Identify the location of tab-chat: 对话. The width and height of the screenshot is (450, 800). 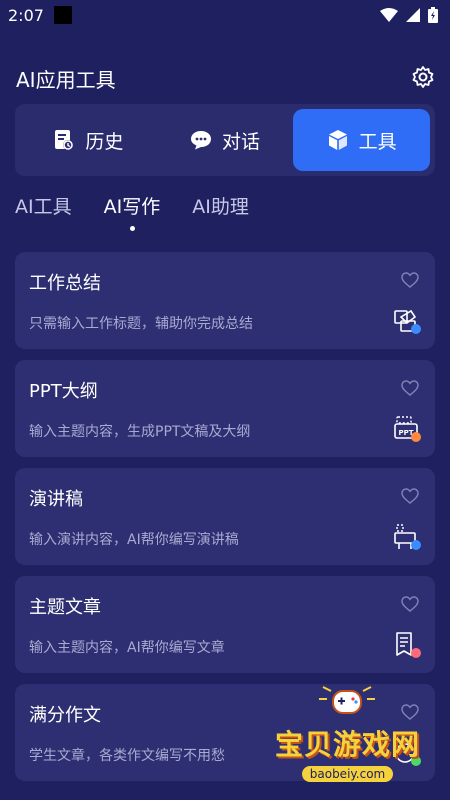
(225, 140).